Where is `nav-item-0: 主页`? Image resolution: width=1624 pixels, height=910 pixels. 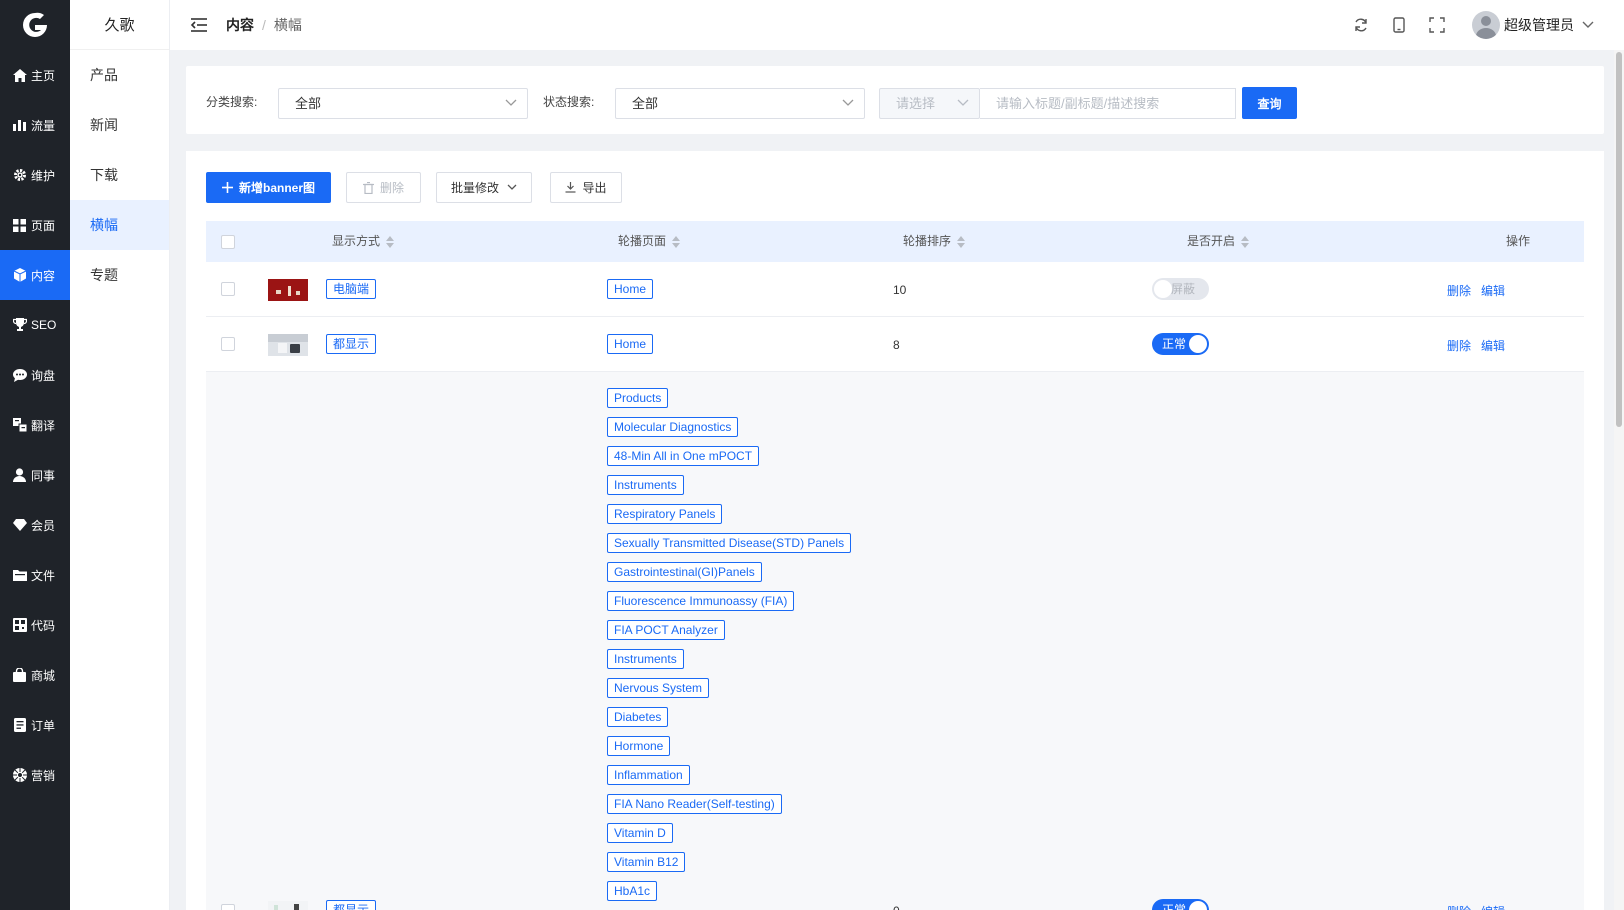 nav-item-0: 主页 is located at coordinates (35, 75).